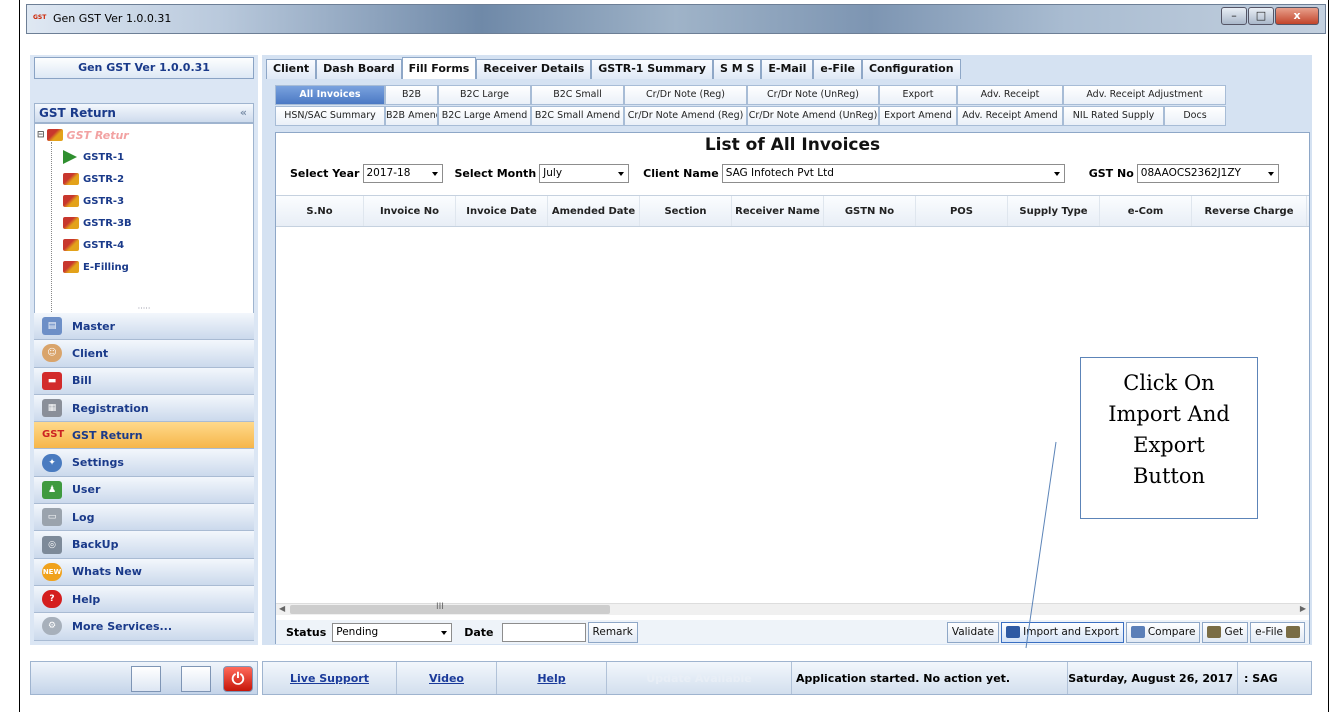 This screenshot has width=1333, height=712. What do you see at coordinates (534, 69) in the screenshot?
I see `tab-receiver-details: Receiver Details` at bounding box center [534, 69].